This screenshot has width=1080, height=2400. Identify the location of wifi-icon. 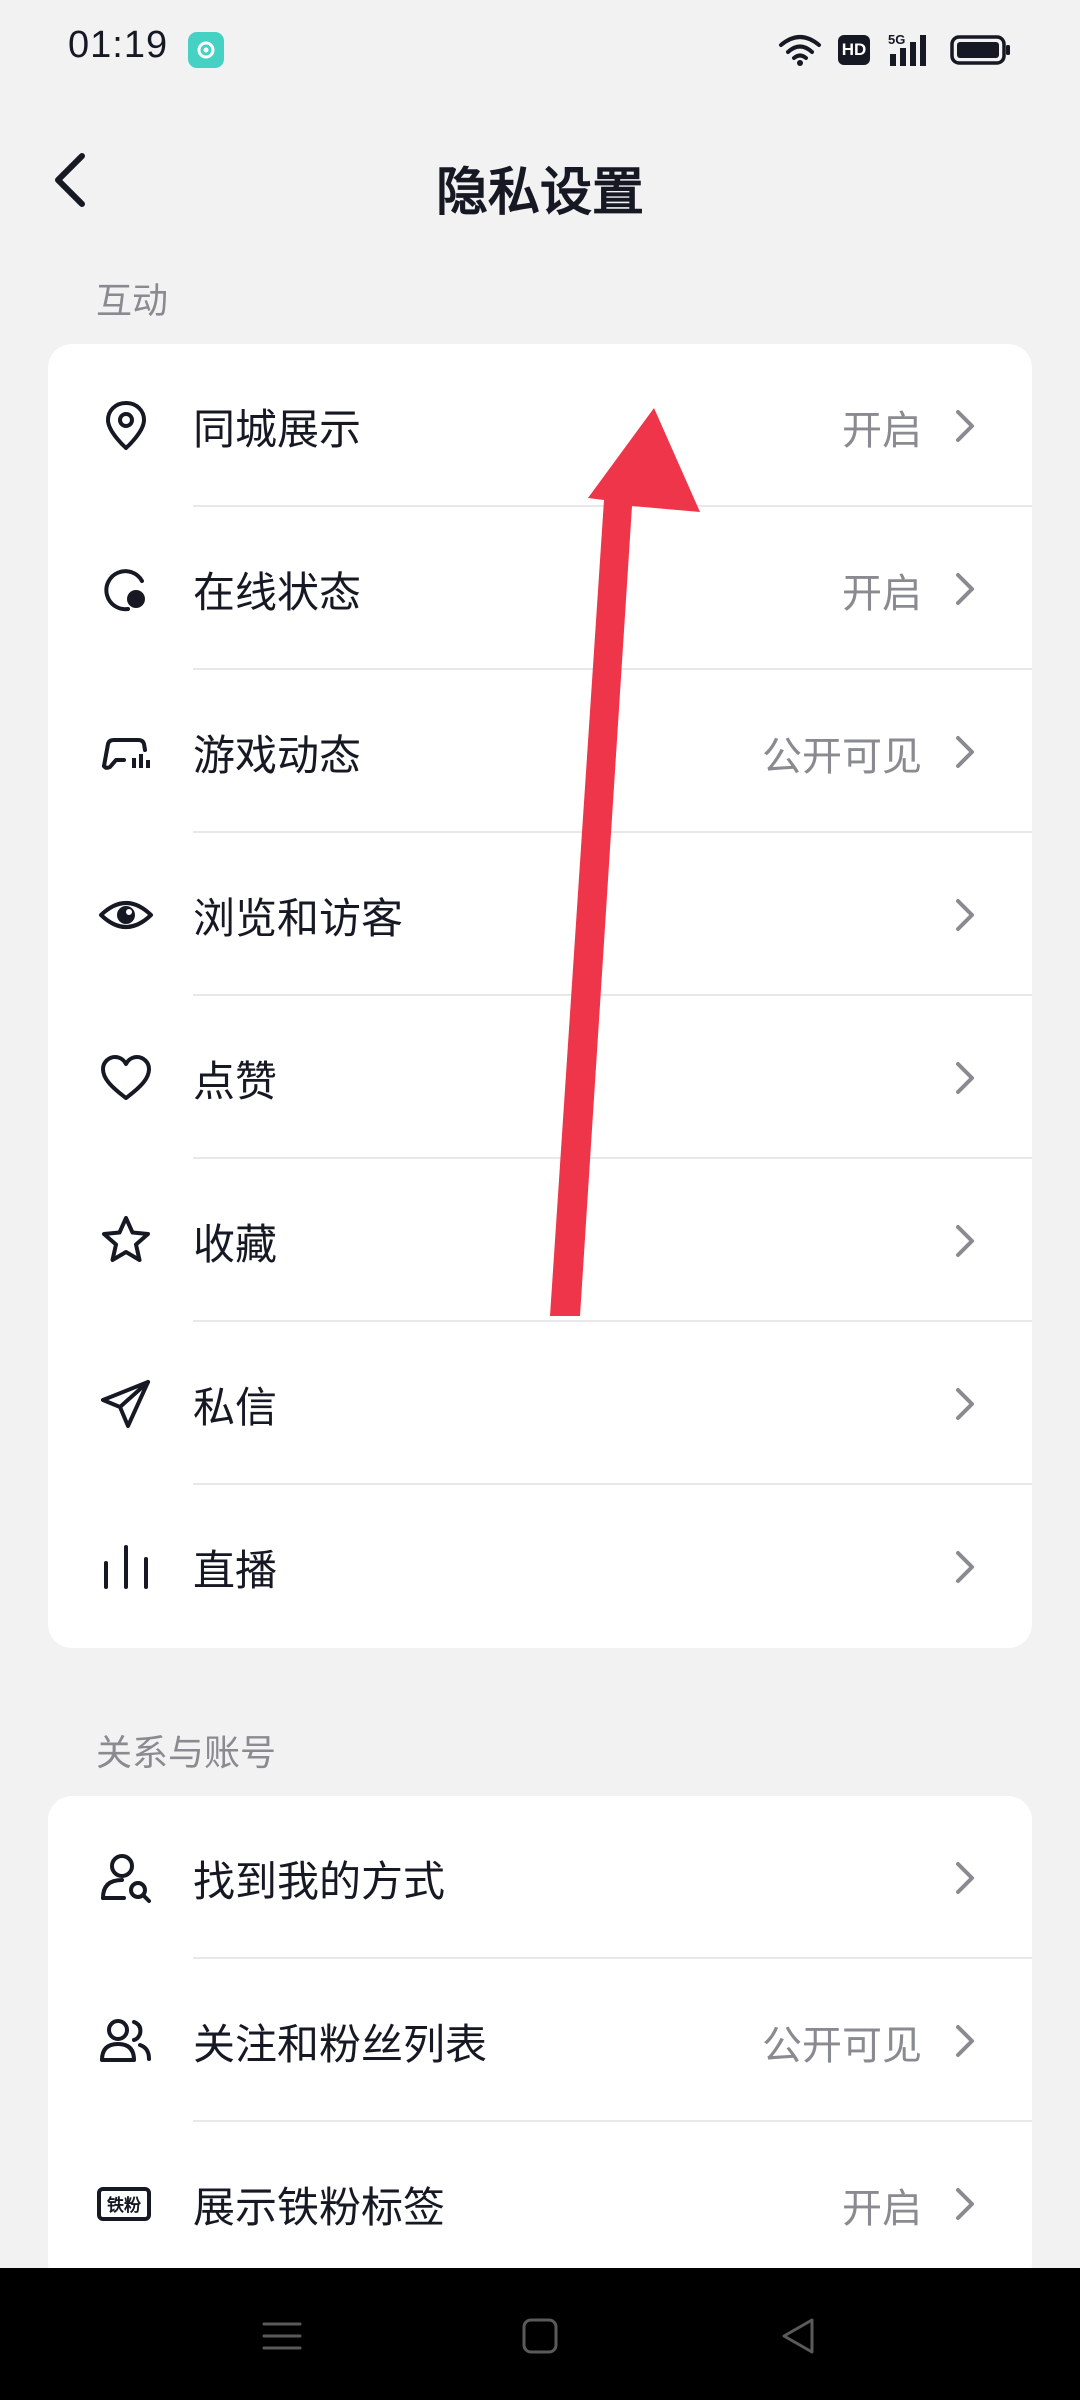
(800, 50).